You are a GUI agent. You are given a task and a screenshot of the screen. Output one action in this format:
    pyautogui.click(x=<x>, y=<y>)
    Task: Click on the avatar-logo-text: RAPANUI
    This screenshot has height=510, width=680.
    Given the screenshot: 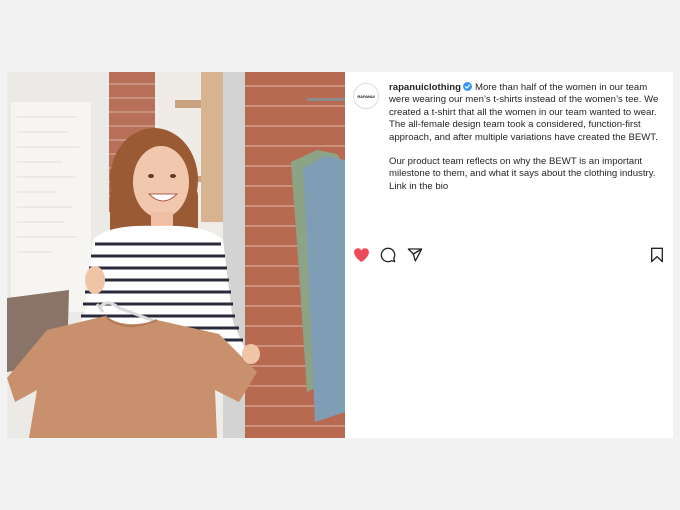 What is the action you would take?
    pyautogui.click(x=366, y=96)
    